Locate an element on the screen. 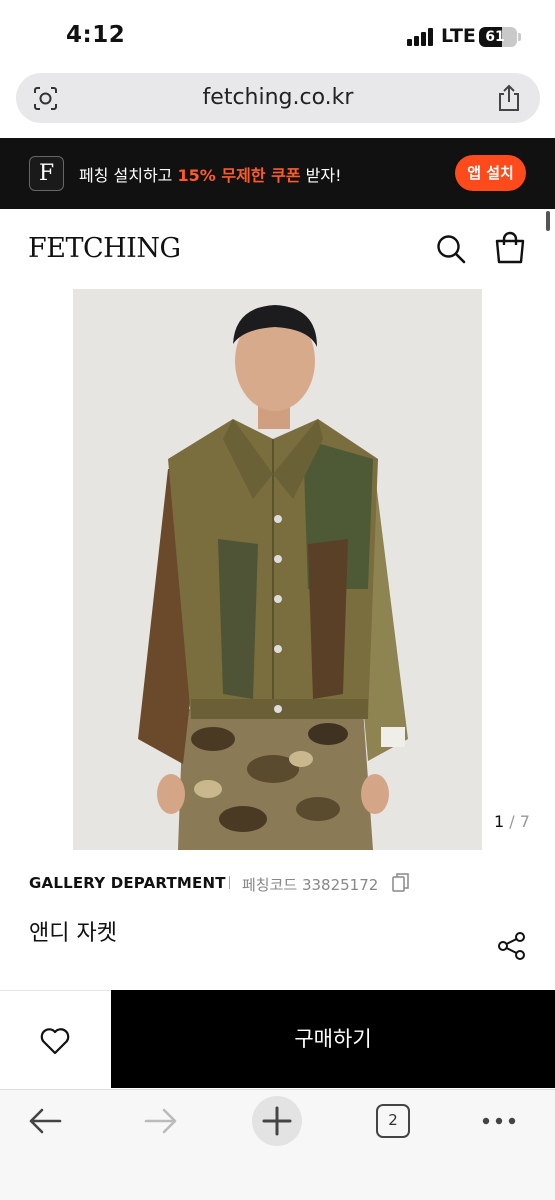  image-counter-current: 1 is located at coordinates (499, 821).